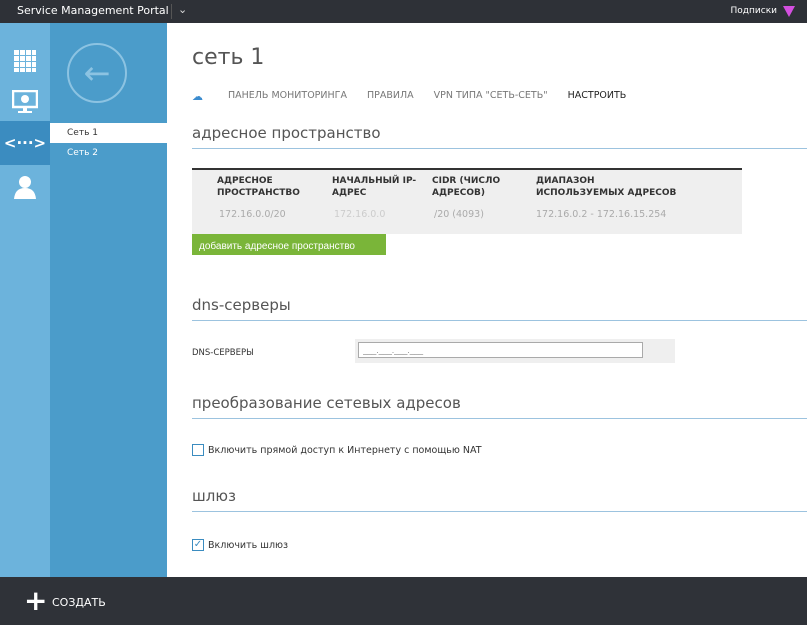 This screenshot has width=807, height=625. What do you see at coordinates (171, 11) in the screenshot?
I see `divider` at bounding box center [171, 11].